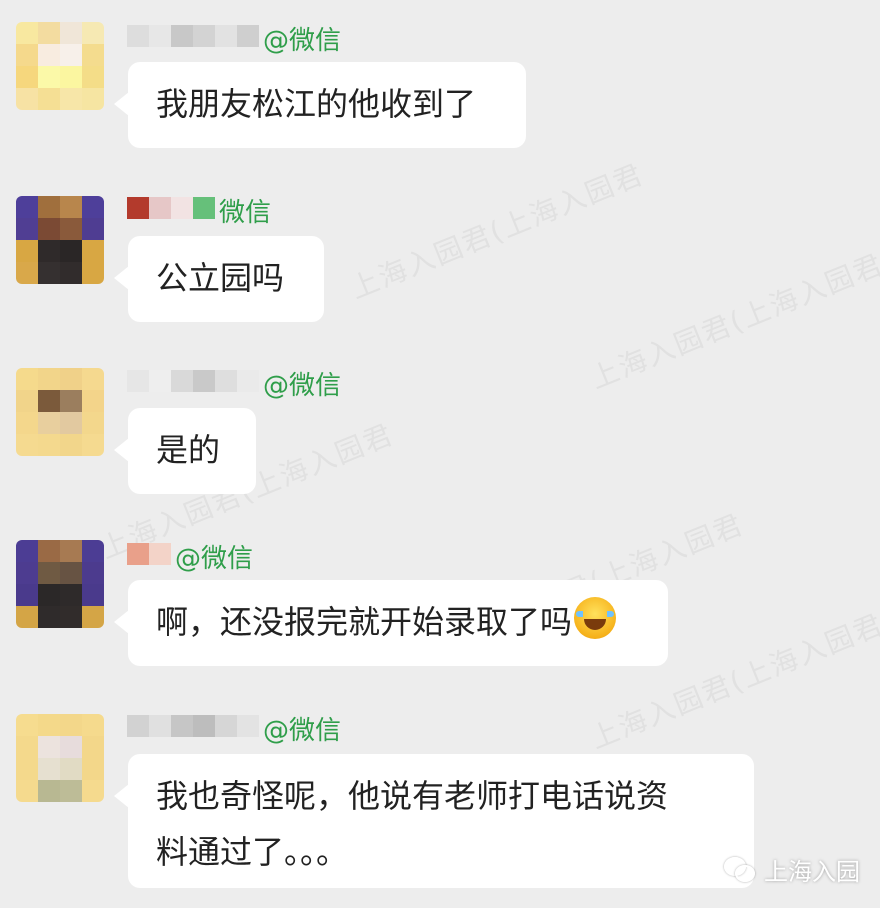  Describe the element at coordinates (185, 451) in the screenshot. I see `message-bubble: 是的` at that location.